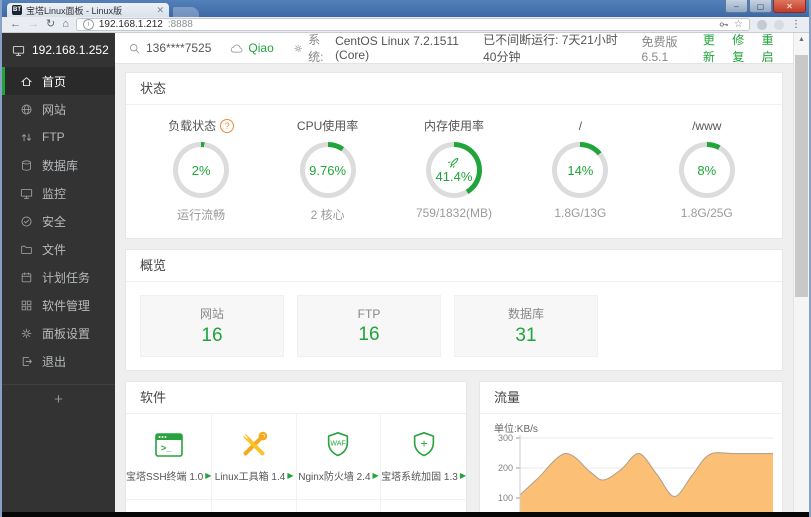  I want to click on tools-icon, so click(255, 443).